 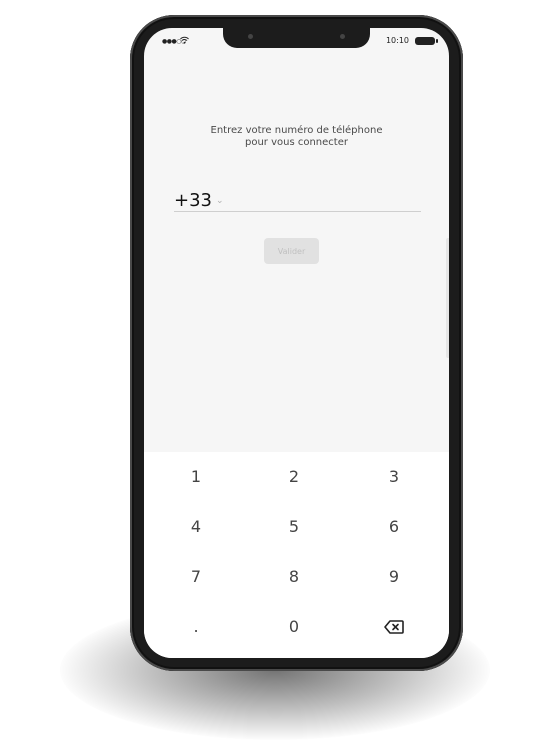 I want to click on key-3: 3, so click(x=394, y=477).